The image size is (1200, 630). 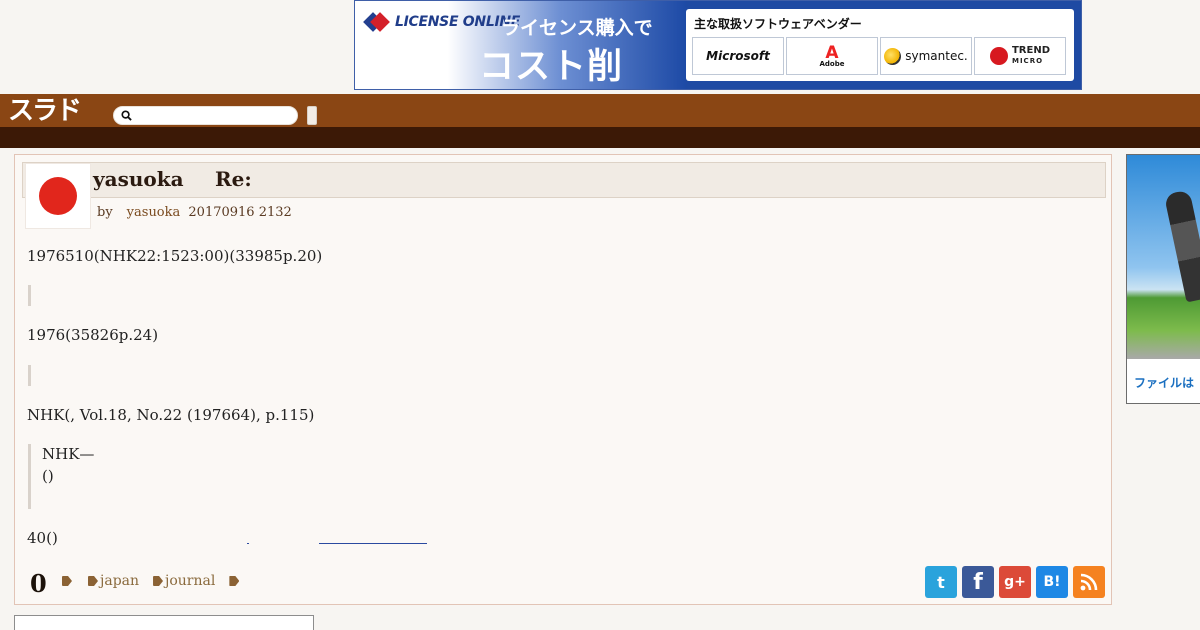 What do you see at coordinates (29, 476) in the screenshot?
I see `blockquote-bar` at bounding box center [29, 476].